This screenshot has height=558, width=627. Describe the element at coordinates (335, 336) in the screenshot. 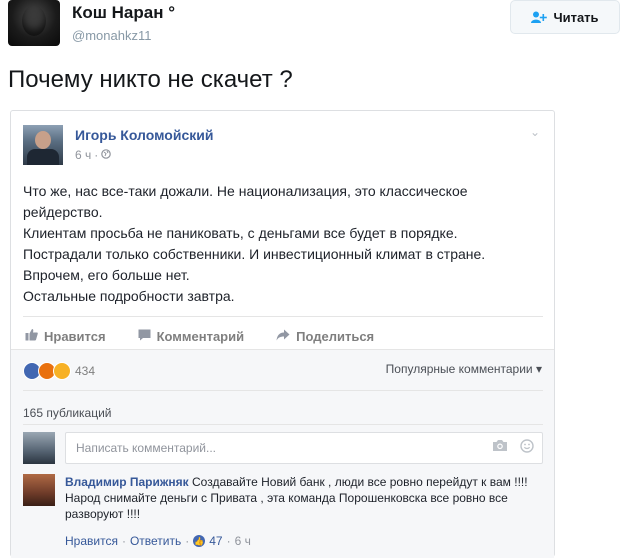

I see `share-label: Поделиться` at that location.